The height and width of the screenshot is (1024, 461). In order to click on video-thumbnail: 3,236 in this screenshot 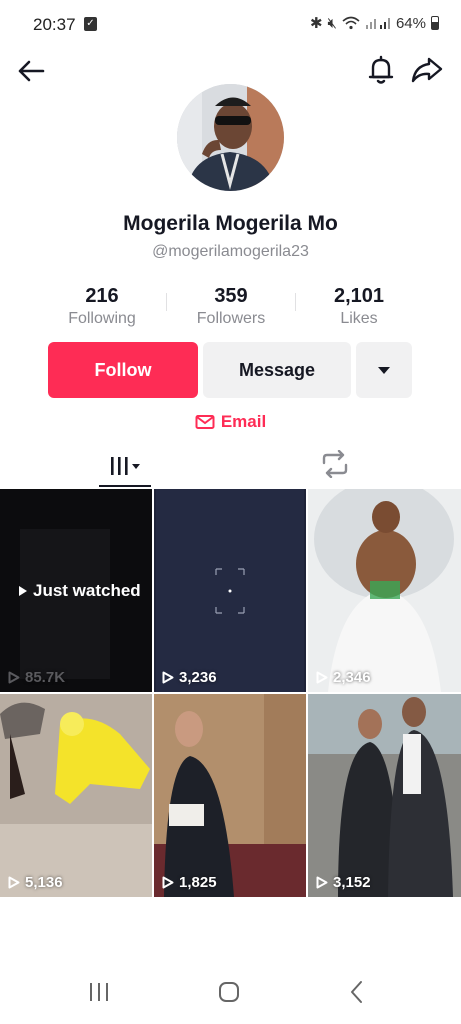, I will do `click(230, 590)`.